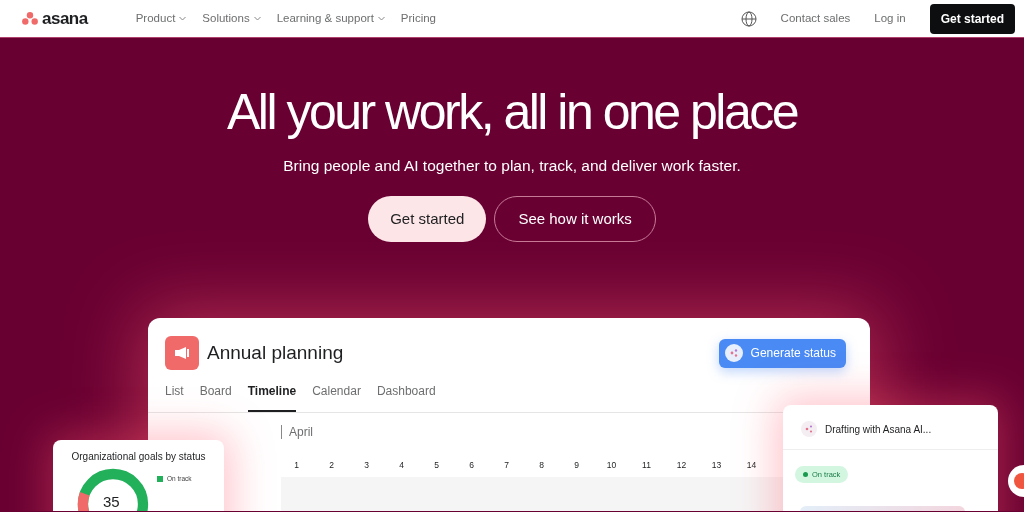 Image resolution: width=1024 pixels, height=512 pixels. I want to click on view-tab: List, so click(174, 397).